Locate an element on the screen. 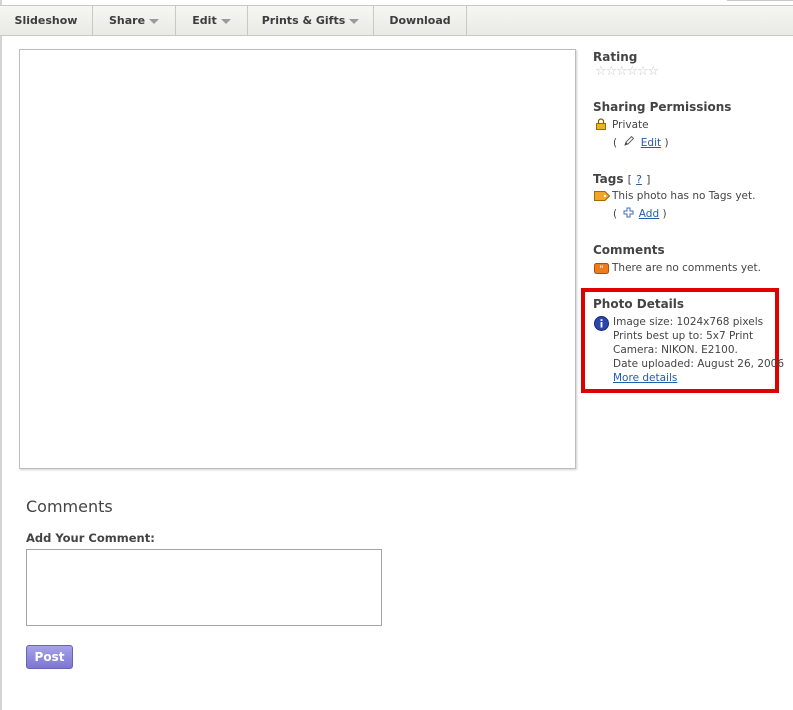 The image size is (793, 710). prints-best-text: Prints best up to: 5x7 Print is located at coordinates (683, 336).